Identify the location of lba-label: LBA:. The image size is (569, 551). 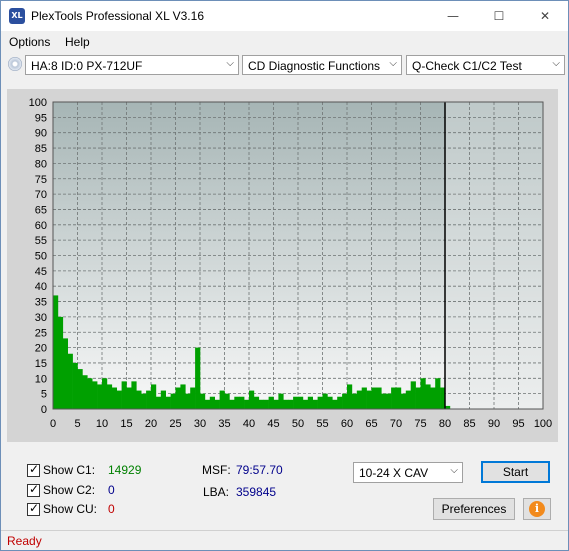
(216, 492).